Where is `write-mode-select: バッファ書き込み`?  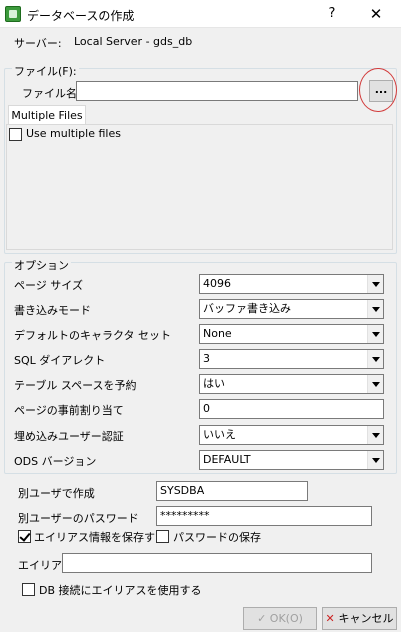 write-mode-select: バッファ書き込み is located at coordinates (291, 309).